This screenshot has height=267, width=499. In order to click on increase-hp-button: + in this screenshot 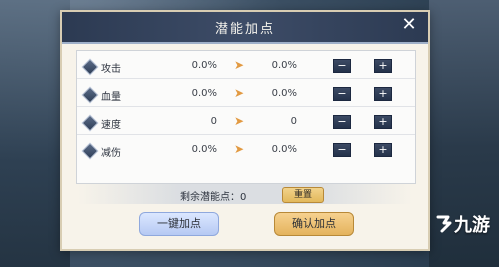, I will do `click(383, 94)`.